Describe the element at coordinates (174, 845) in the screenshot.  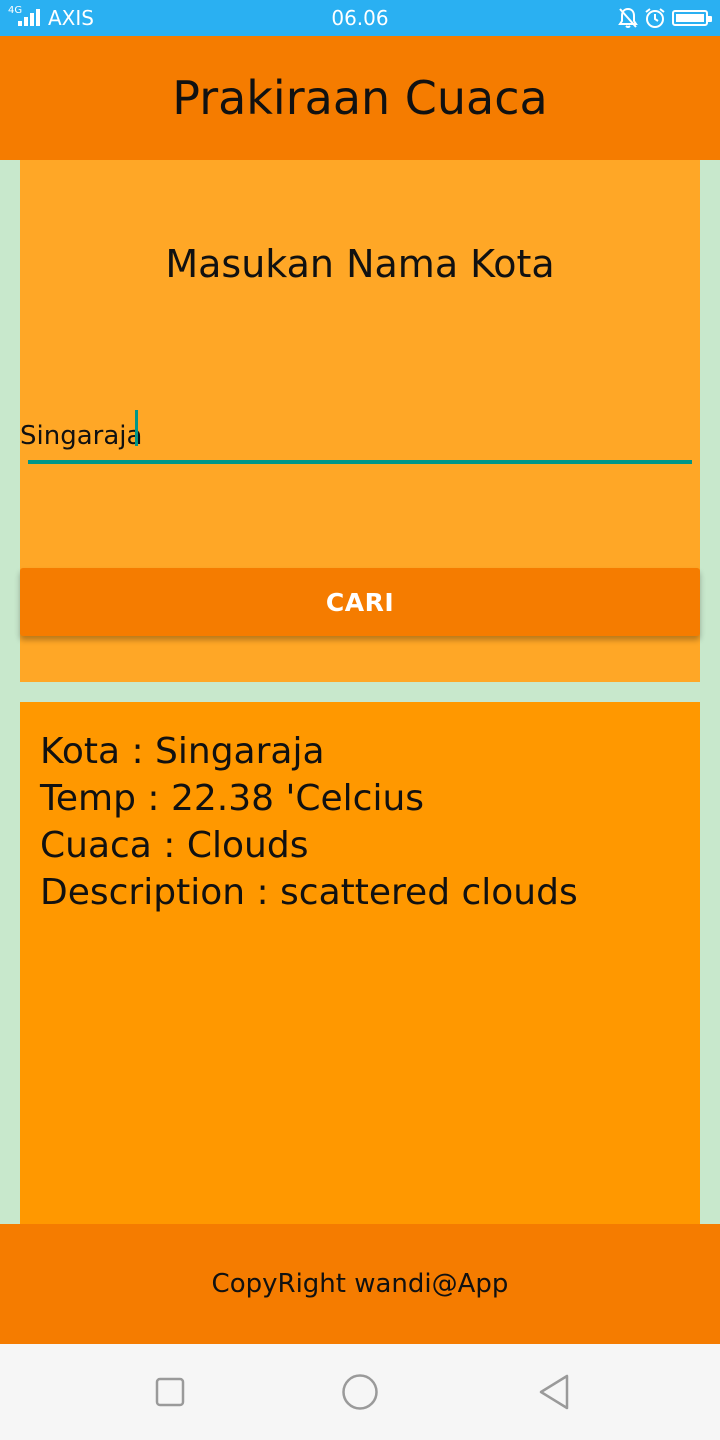
I see `result-weather: Cuaca : Clouds` at that location.